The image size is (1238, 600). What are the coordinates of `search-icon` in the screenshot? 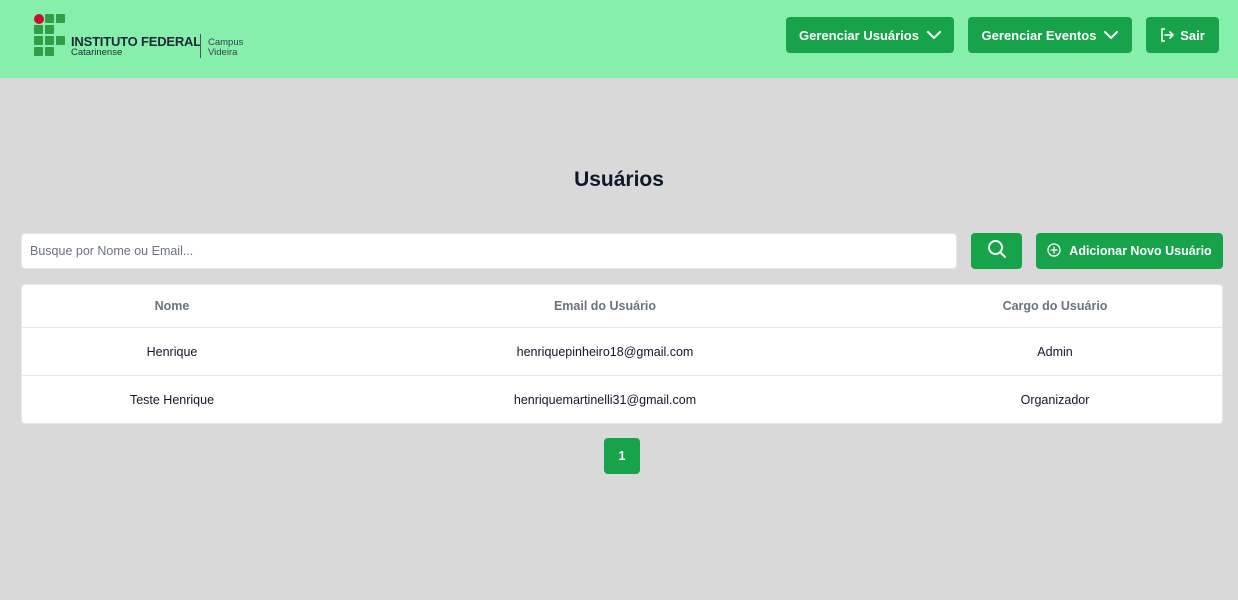 It's located at (997, 251).